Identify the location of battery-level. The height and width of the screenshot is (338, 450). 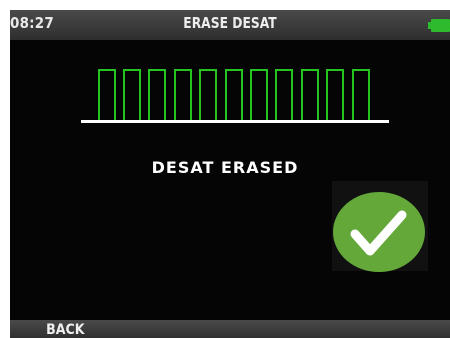
(440, 25).